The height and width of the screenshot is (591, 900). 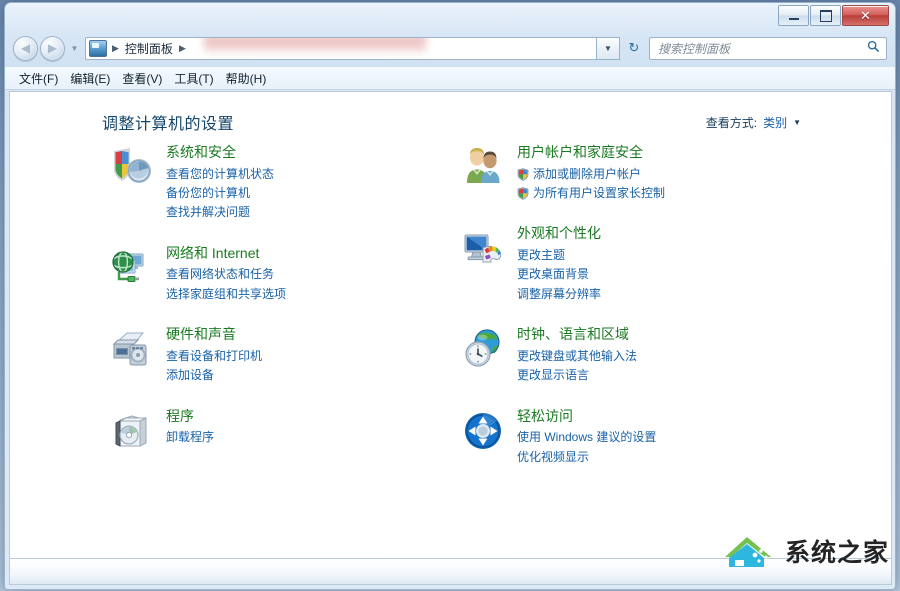 I want to click on ease-of-access-icon, so click(x=483, y=437).